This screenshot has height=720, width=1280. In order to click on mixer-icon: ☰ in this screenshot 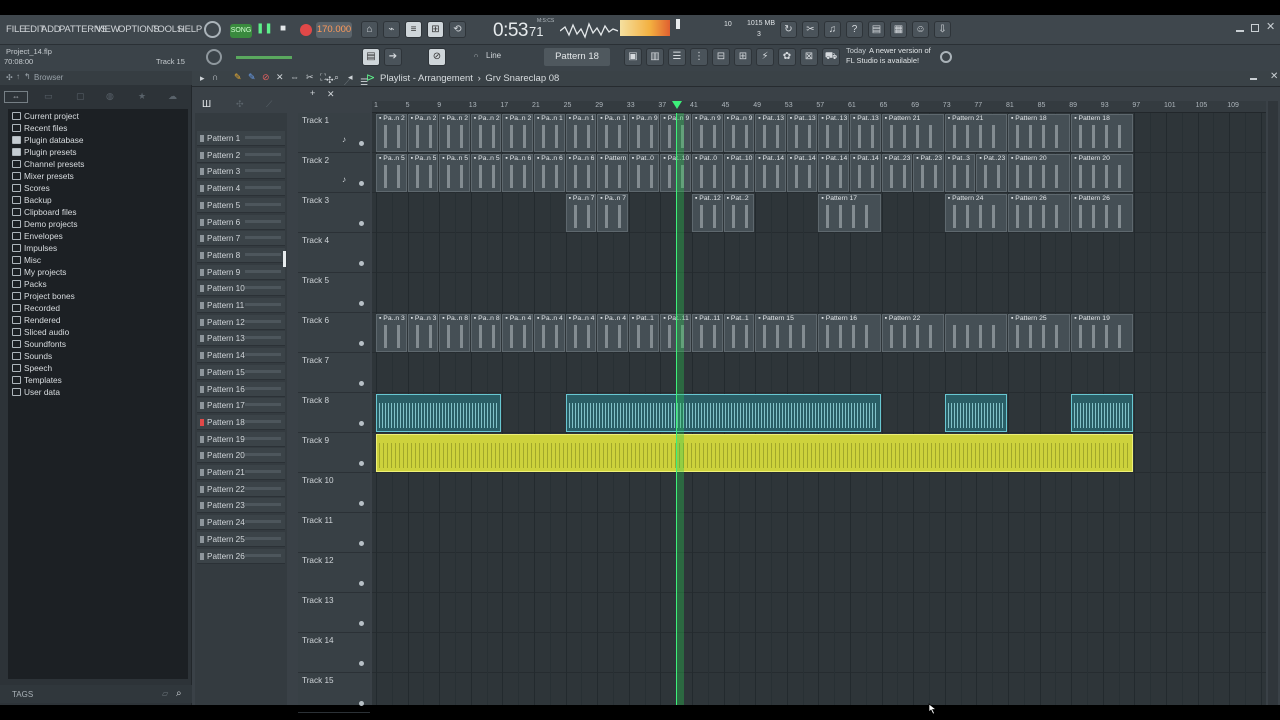, I will do `click(677, 57)`.